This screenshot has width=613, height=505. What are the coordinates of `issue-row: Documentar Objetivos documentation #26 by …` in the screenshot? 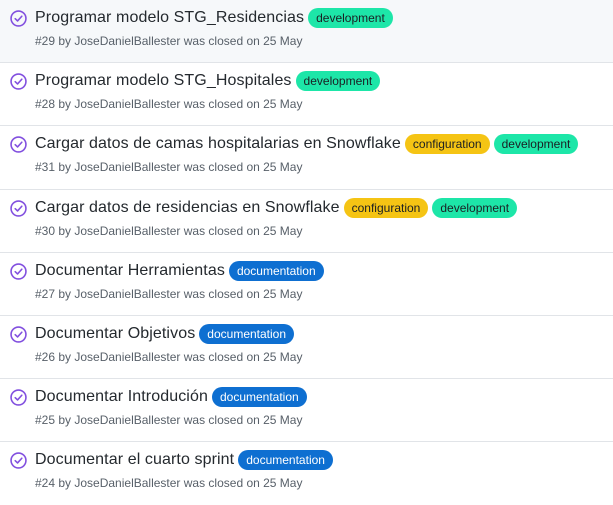 It's located at (306, 347).